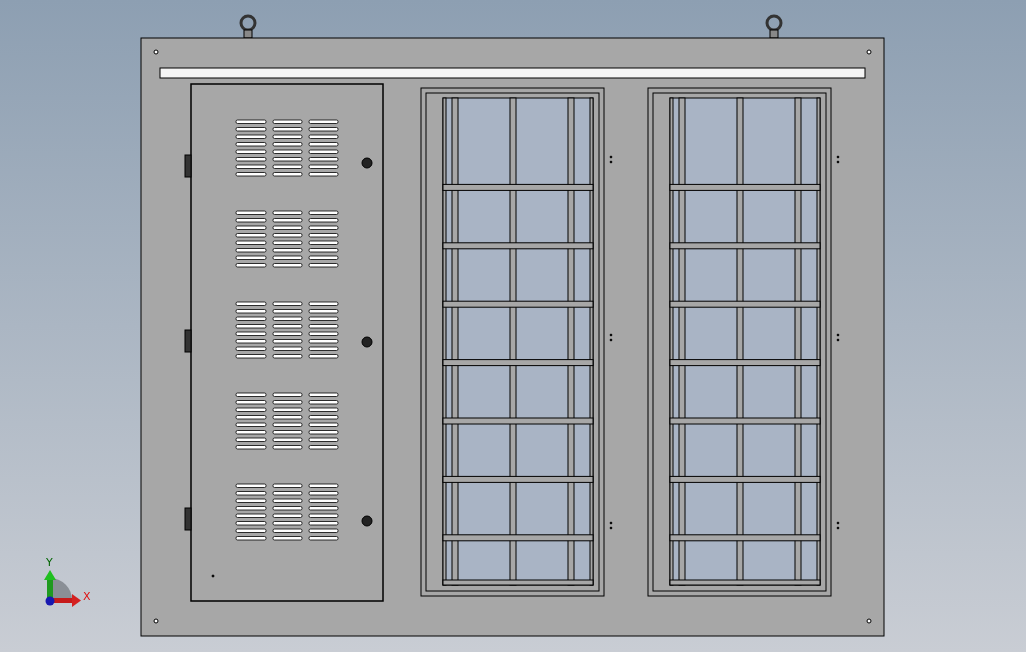  Describe the element at coordinates (62, 588) in the screenshot. I see `axis-triad-icon` at that location.